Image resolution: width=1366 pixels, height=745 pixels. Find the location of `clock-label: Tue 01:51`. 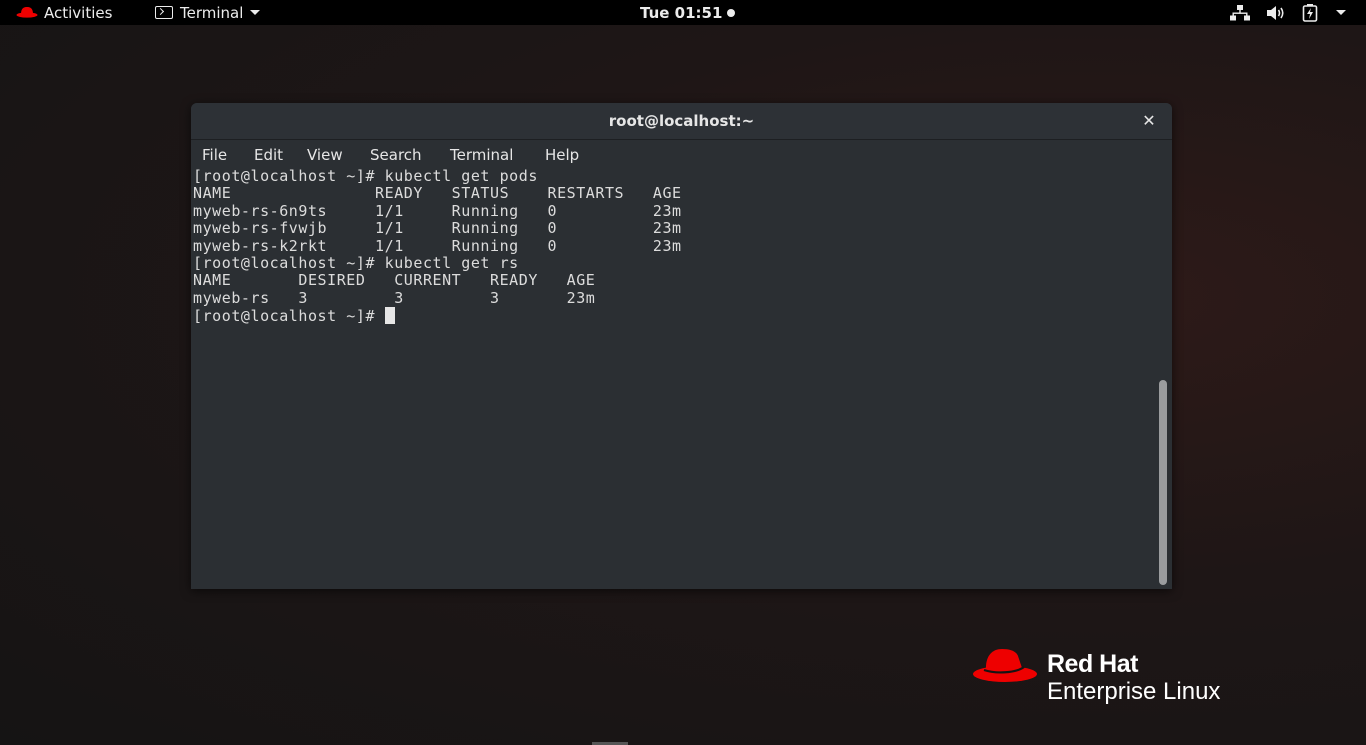

clock-label: Tue 01:51 is located at coordinates (681, 12).